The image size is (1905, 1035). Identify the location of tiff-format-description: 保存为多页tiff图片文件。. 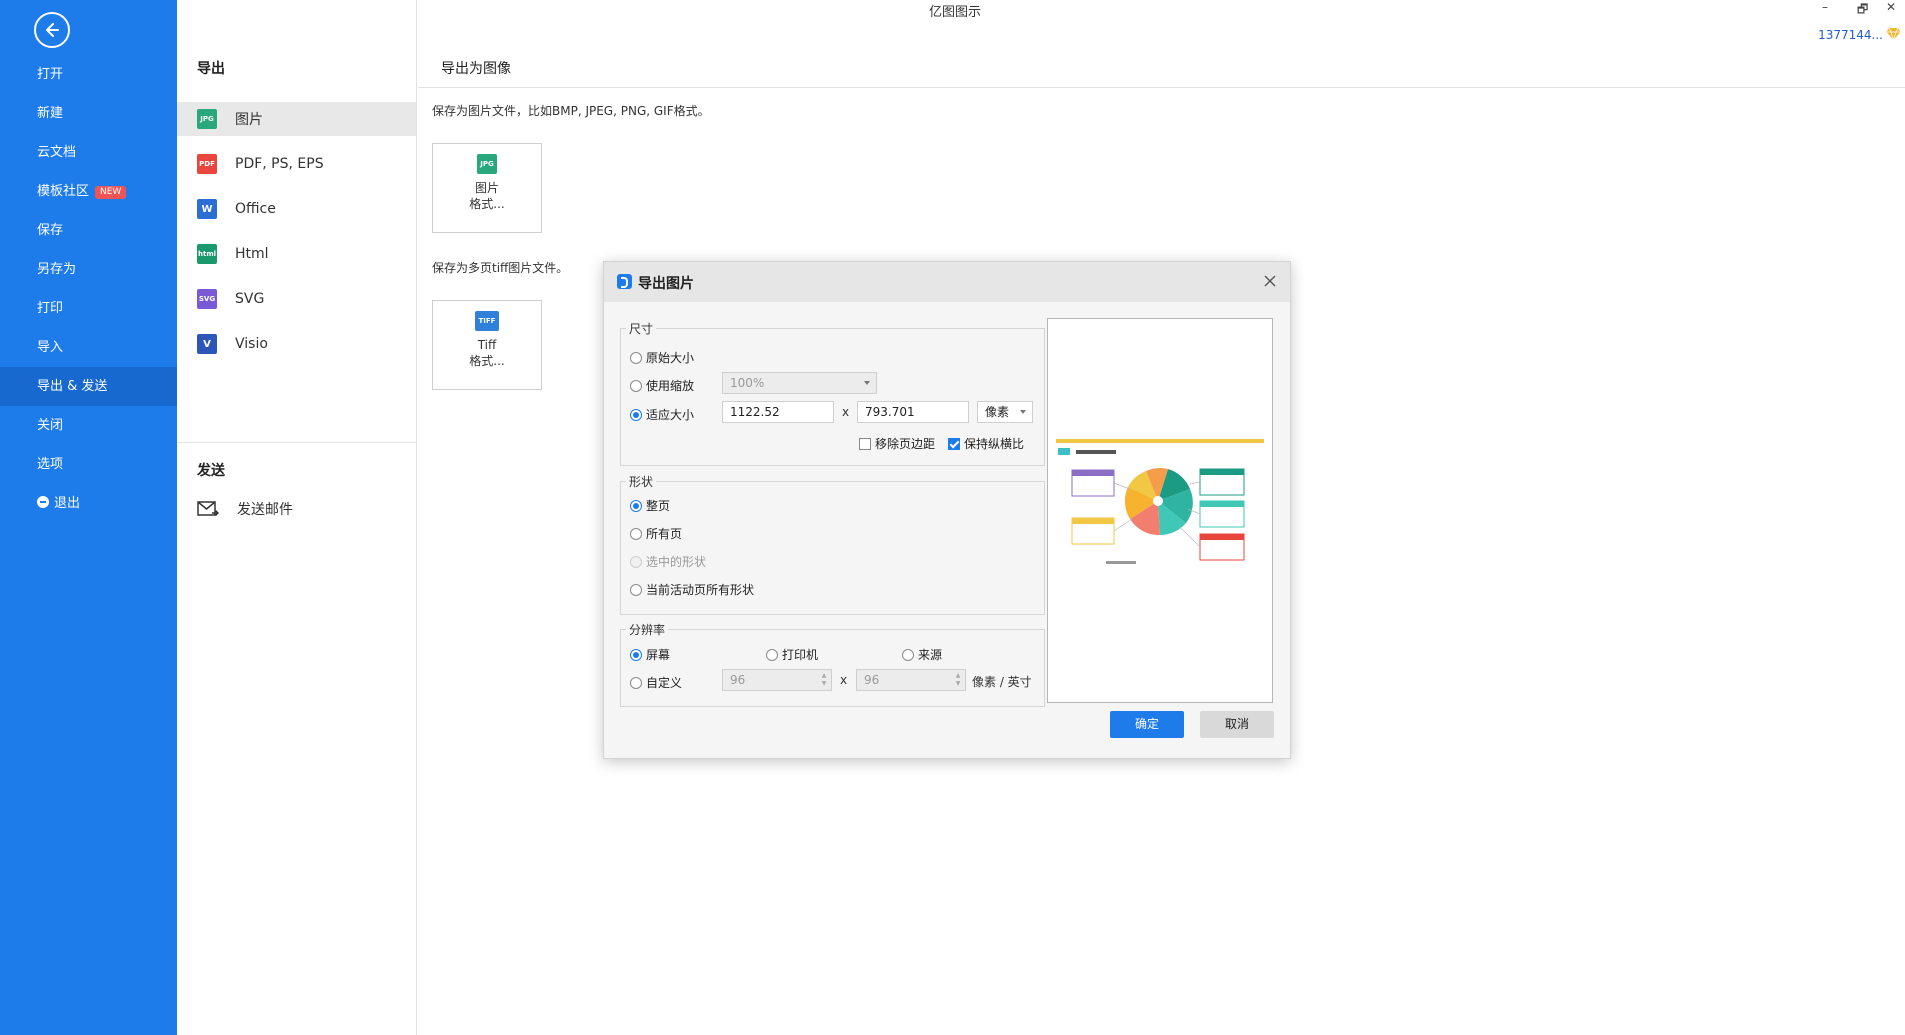
(500, 268).